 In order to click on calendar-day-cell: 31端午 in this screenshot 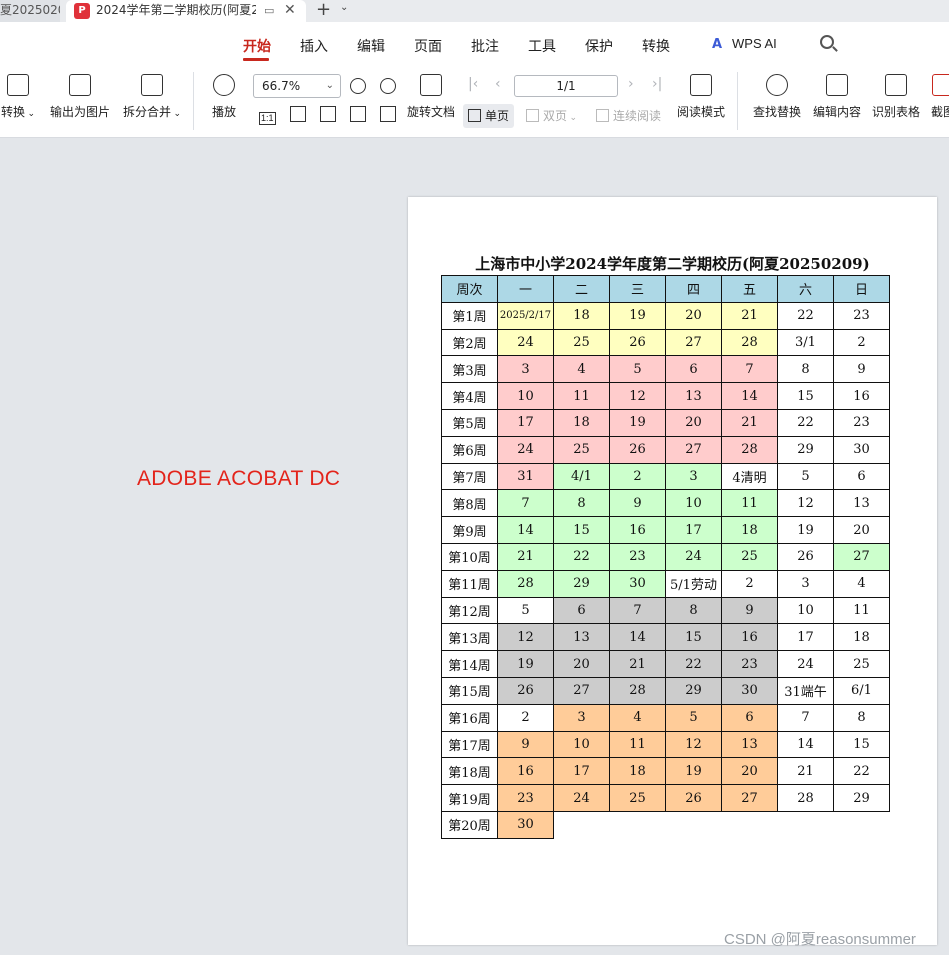, I will do `click(805, 690)`.